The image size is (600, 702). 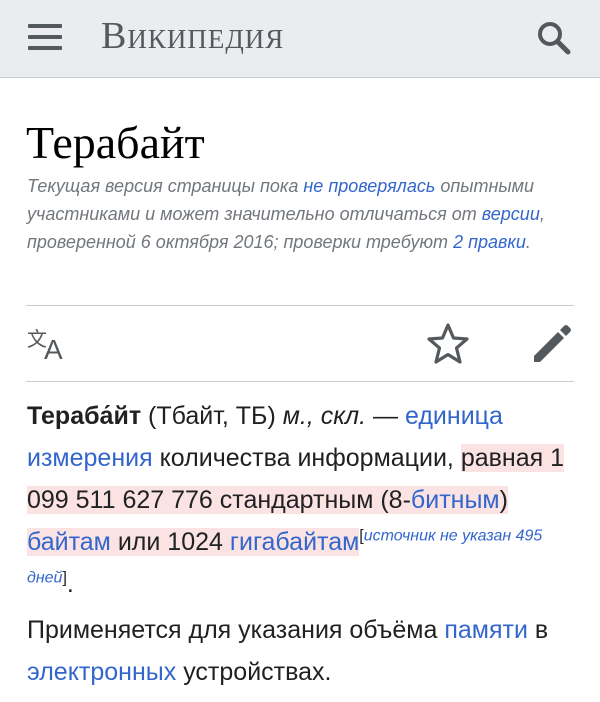 What do you see at coordinates (69, 542) in the screenshot?
I see `bytes-link: байтам` at bounding box center [69, 542].